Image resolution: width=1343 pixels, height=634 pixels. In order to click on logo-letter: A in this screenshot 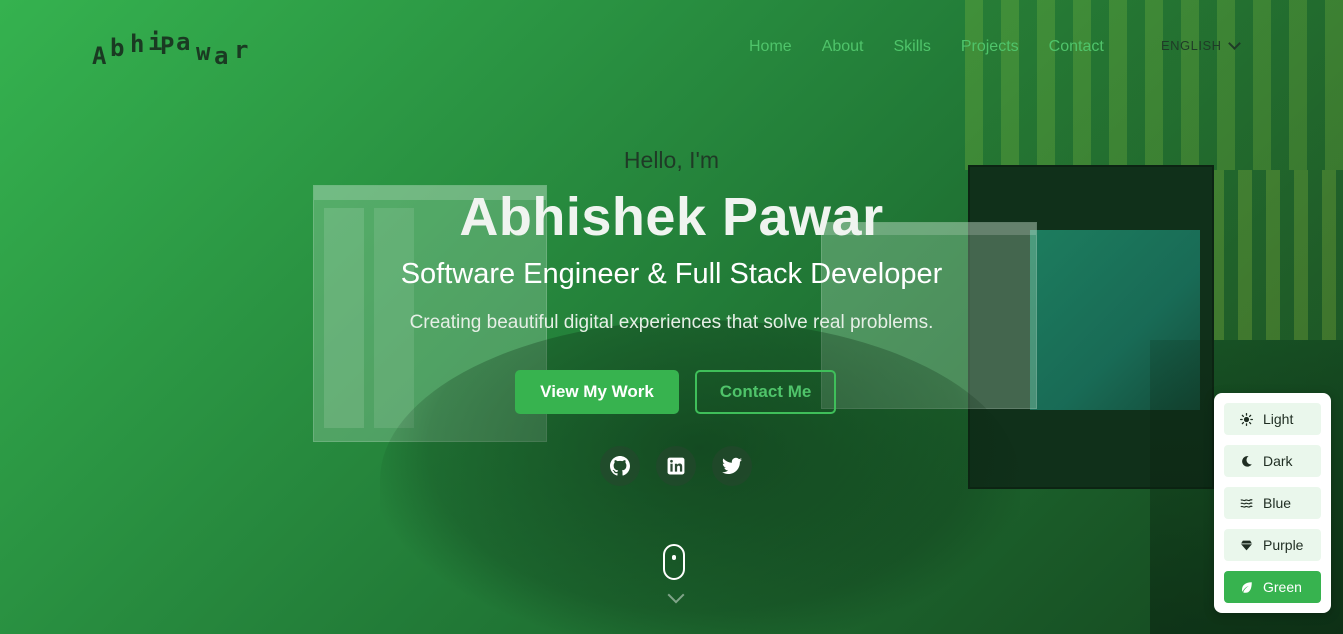, I will do `click(100, 56)`.